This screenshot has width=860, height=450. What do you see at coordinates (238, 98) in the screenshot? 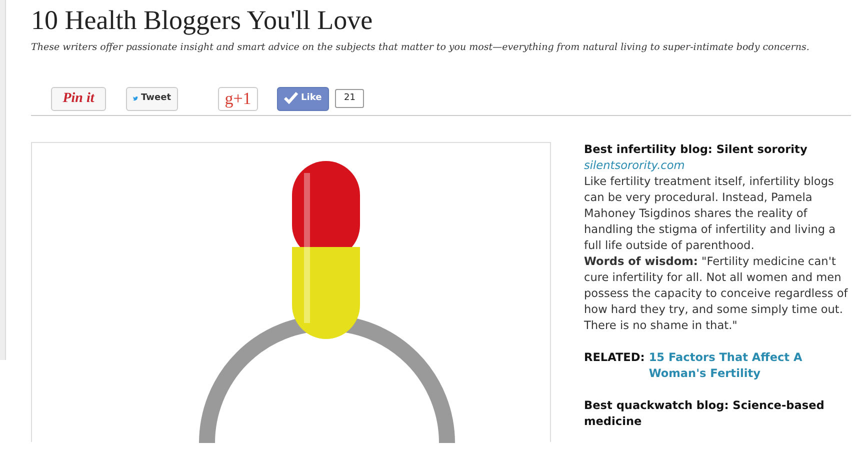
I see `plus-one-button: g+1` at bounding box center [238, 98].